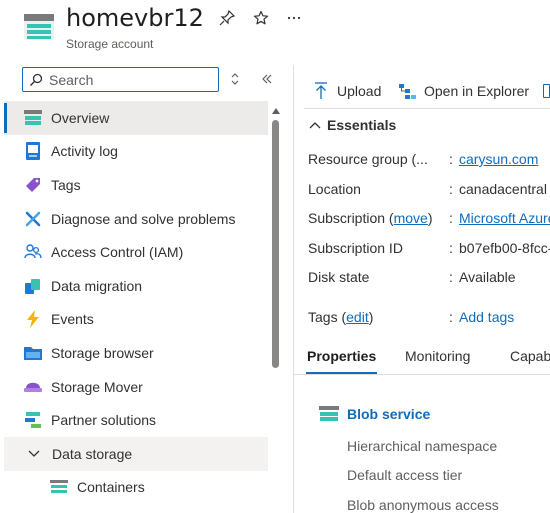  What do you see at coordinates (136, 118) in the screenshot?
I see `sidebar-item-overview: Overview` at bounding box center [136, 118].